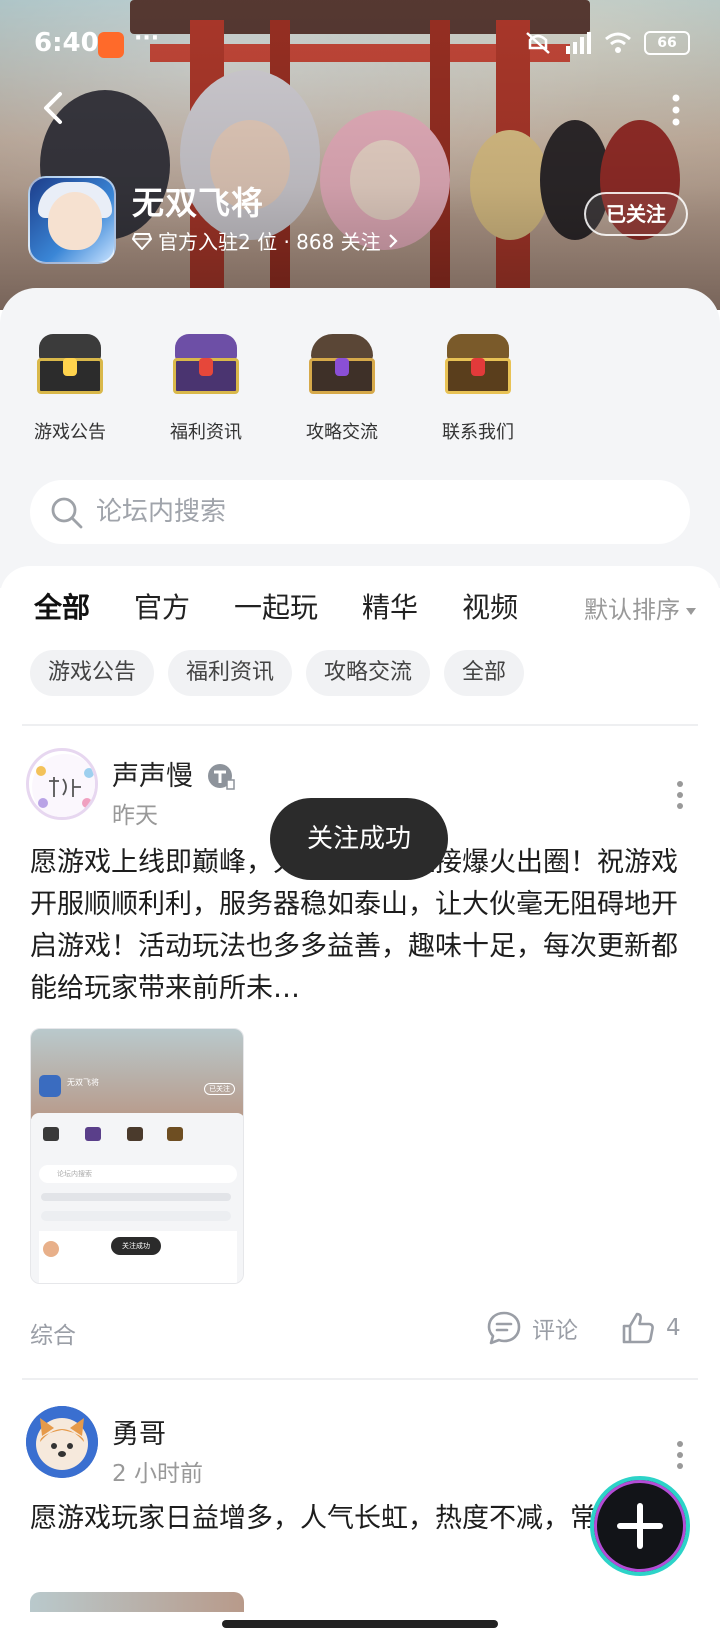 The image size is (720, 1640). Describe the element at coordinates (490, 609) in the screenshot. I see `tab-video: 视频` at that location.